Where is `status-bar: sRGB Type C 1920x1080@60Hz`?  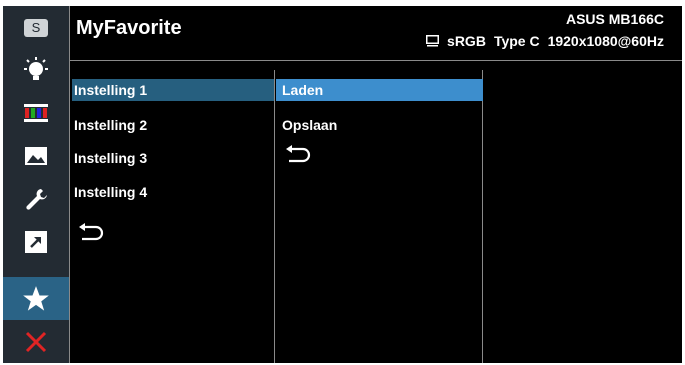 status-bar: sRGB Type C 1920x1080@60Hz is located at coordinates (545, 41).